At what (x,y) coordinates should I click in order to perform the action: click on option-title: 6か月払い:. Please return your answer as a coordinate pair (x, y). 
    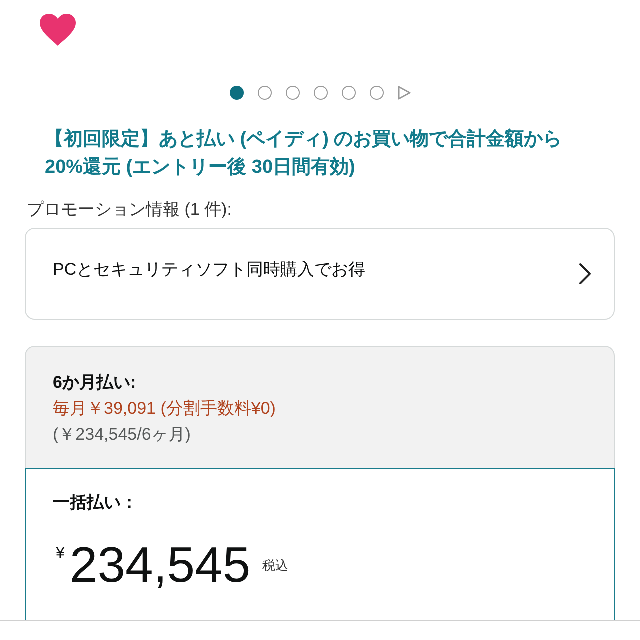
    Looking at the image, I should click on (94, 383).